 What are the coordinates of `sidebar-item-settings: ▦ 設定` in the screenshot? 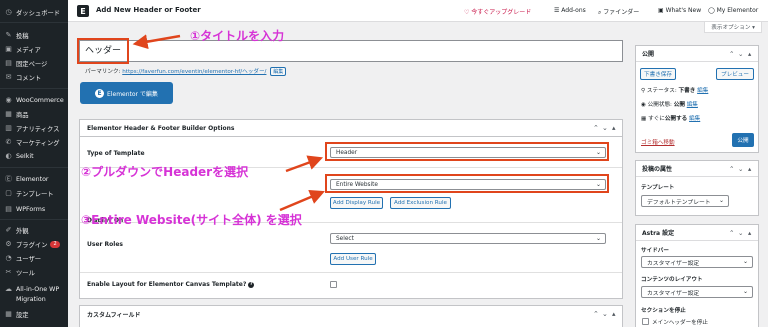 It's located at (34, 314).